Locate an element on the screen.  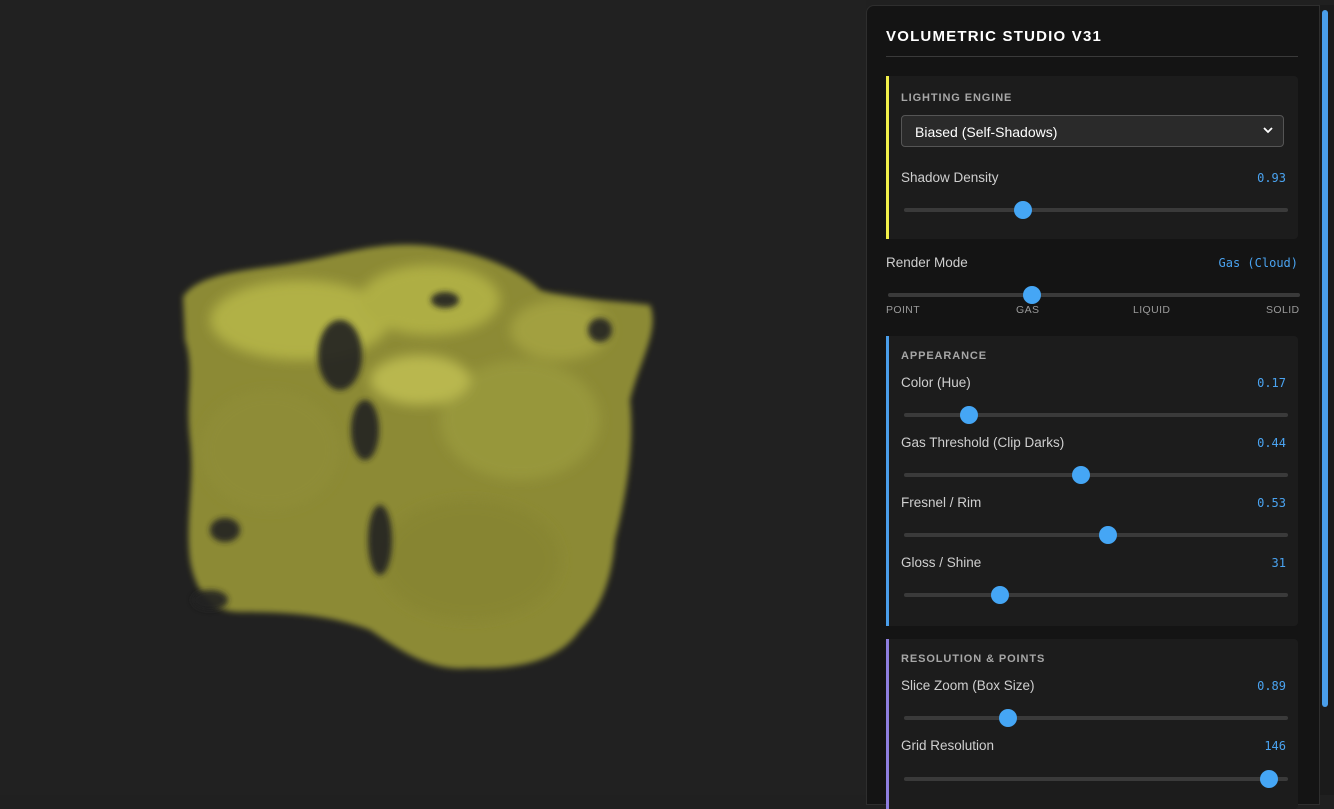
tick-point: POINT is located at coordinates (903, 310).